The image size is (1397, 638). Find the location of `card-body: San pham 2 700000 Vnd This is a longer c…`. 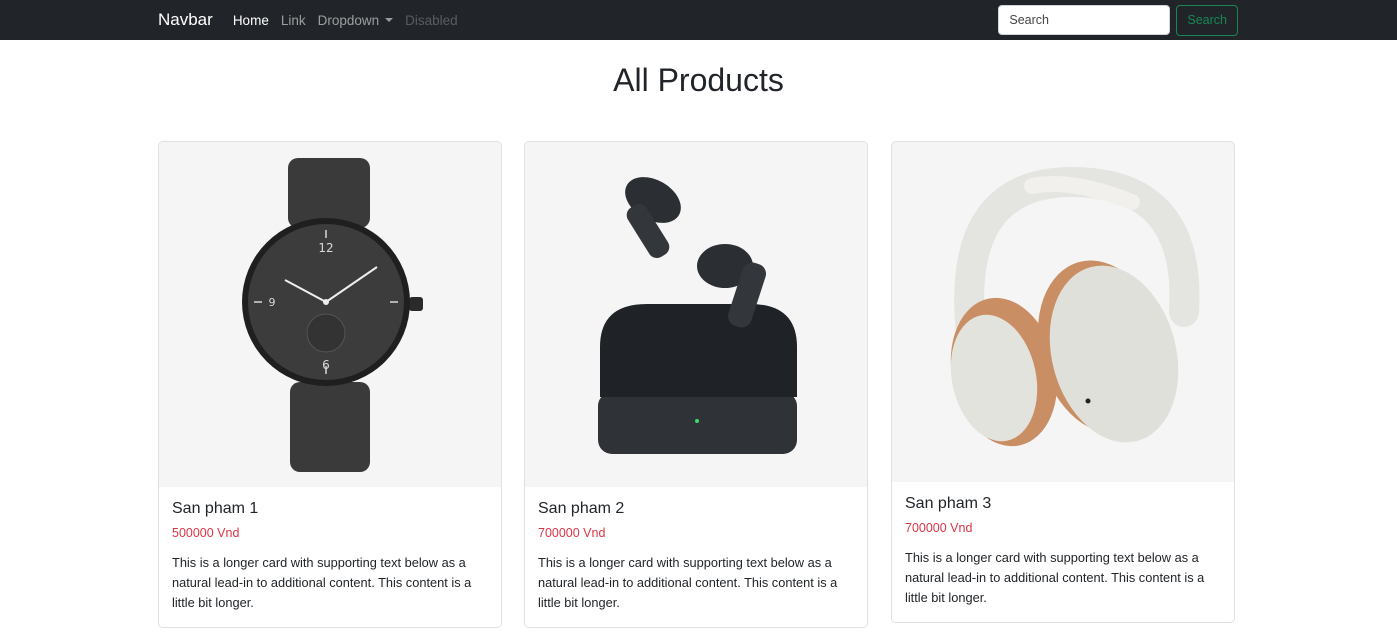

card-body: San pham 2 700000 Vnd This is a longer c… is located at coordinates (696, 557).